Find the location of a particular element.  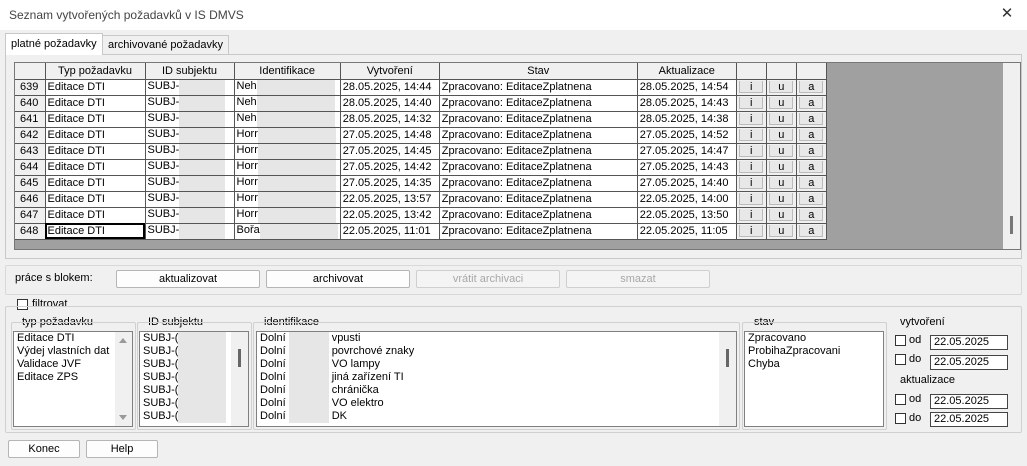

identifikace-list-item: Dolní jiná zařízení TI is located at coordinates (496, 377).